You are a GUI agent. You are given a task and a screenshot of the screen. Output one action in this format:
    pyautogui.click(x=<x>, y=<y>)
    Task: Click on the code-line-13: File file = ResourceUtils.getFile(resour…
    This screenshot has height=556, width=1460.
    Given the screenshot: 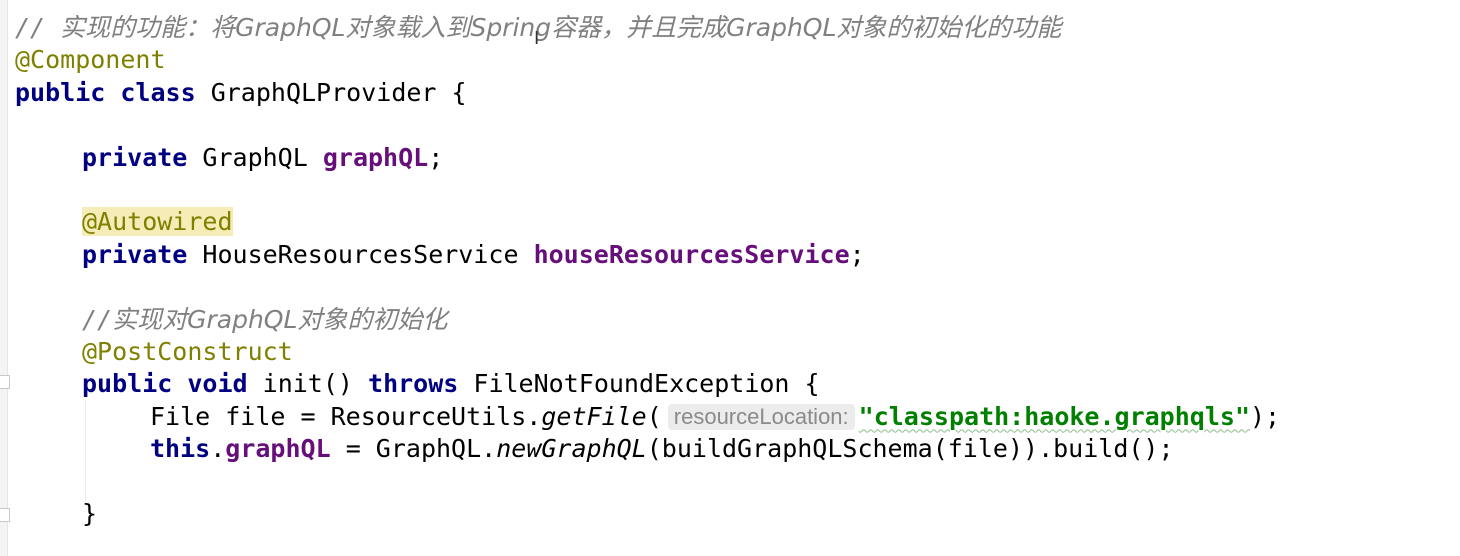 What is the action you would take?
    pyautogui.click(x=715, y=416)
    